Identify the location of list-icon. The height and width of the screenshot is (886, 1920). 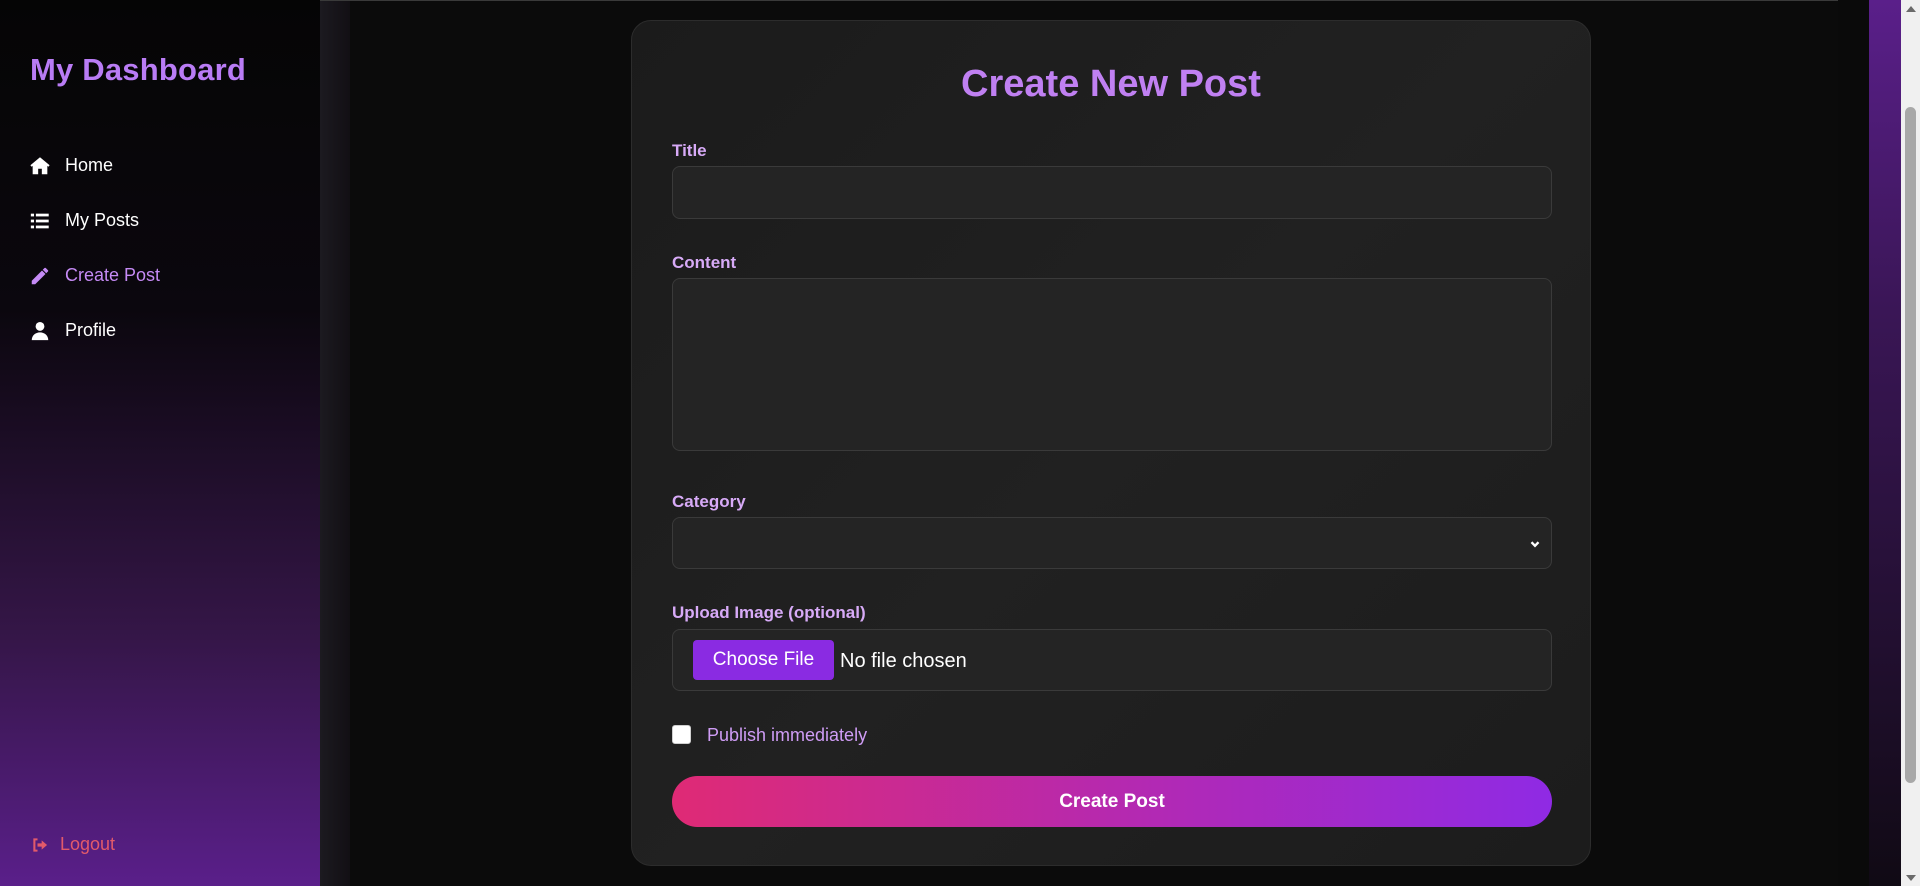
(40, 221).